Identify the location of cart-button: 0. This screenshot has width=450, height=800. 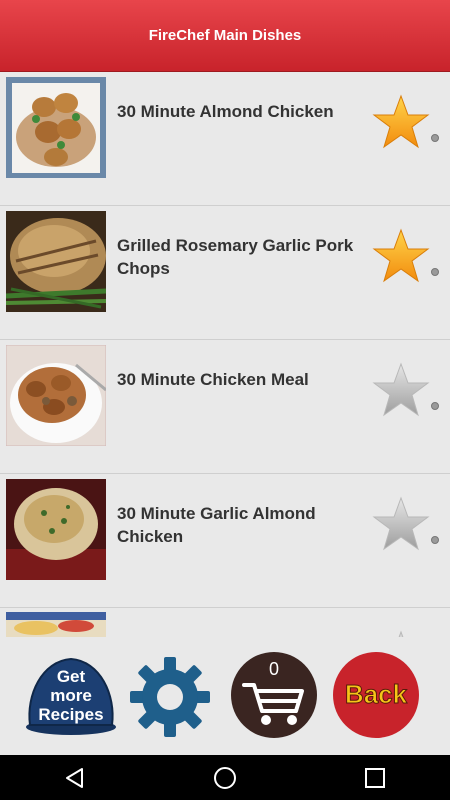
(274, 695).